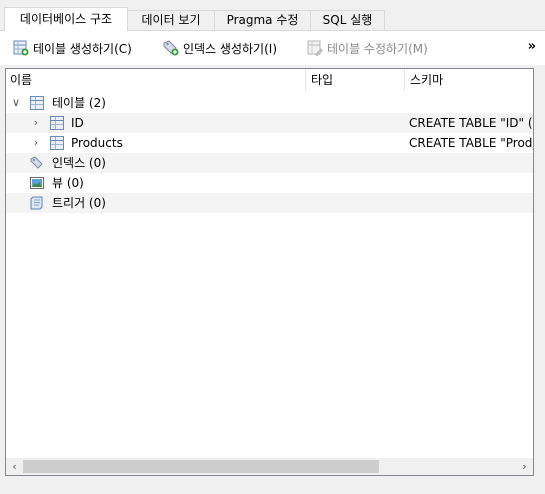  What do you see at coordinates (471, 123) in the screenshot?
I see `schema-cell: CREATE TABLE "ID" ( "I` at bounding box center [471, 123].